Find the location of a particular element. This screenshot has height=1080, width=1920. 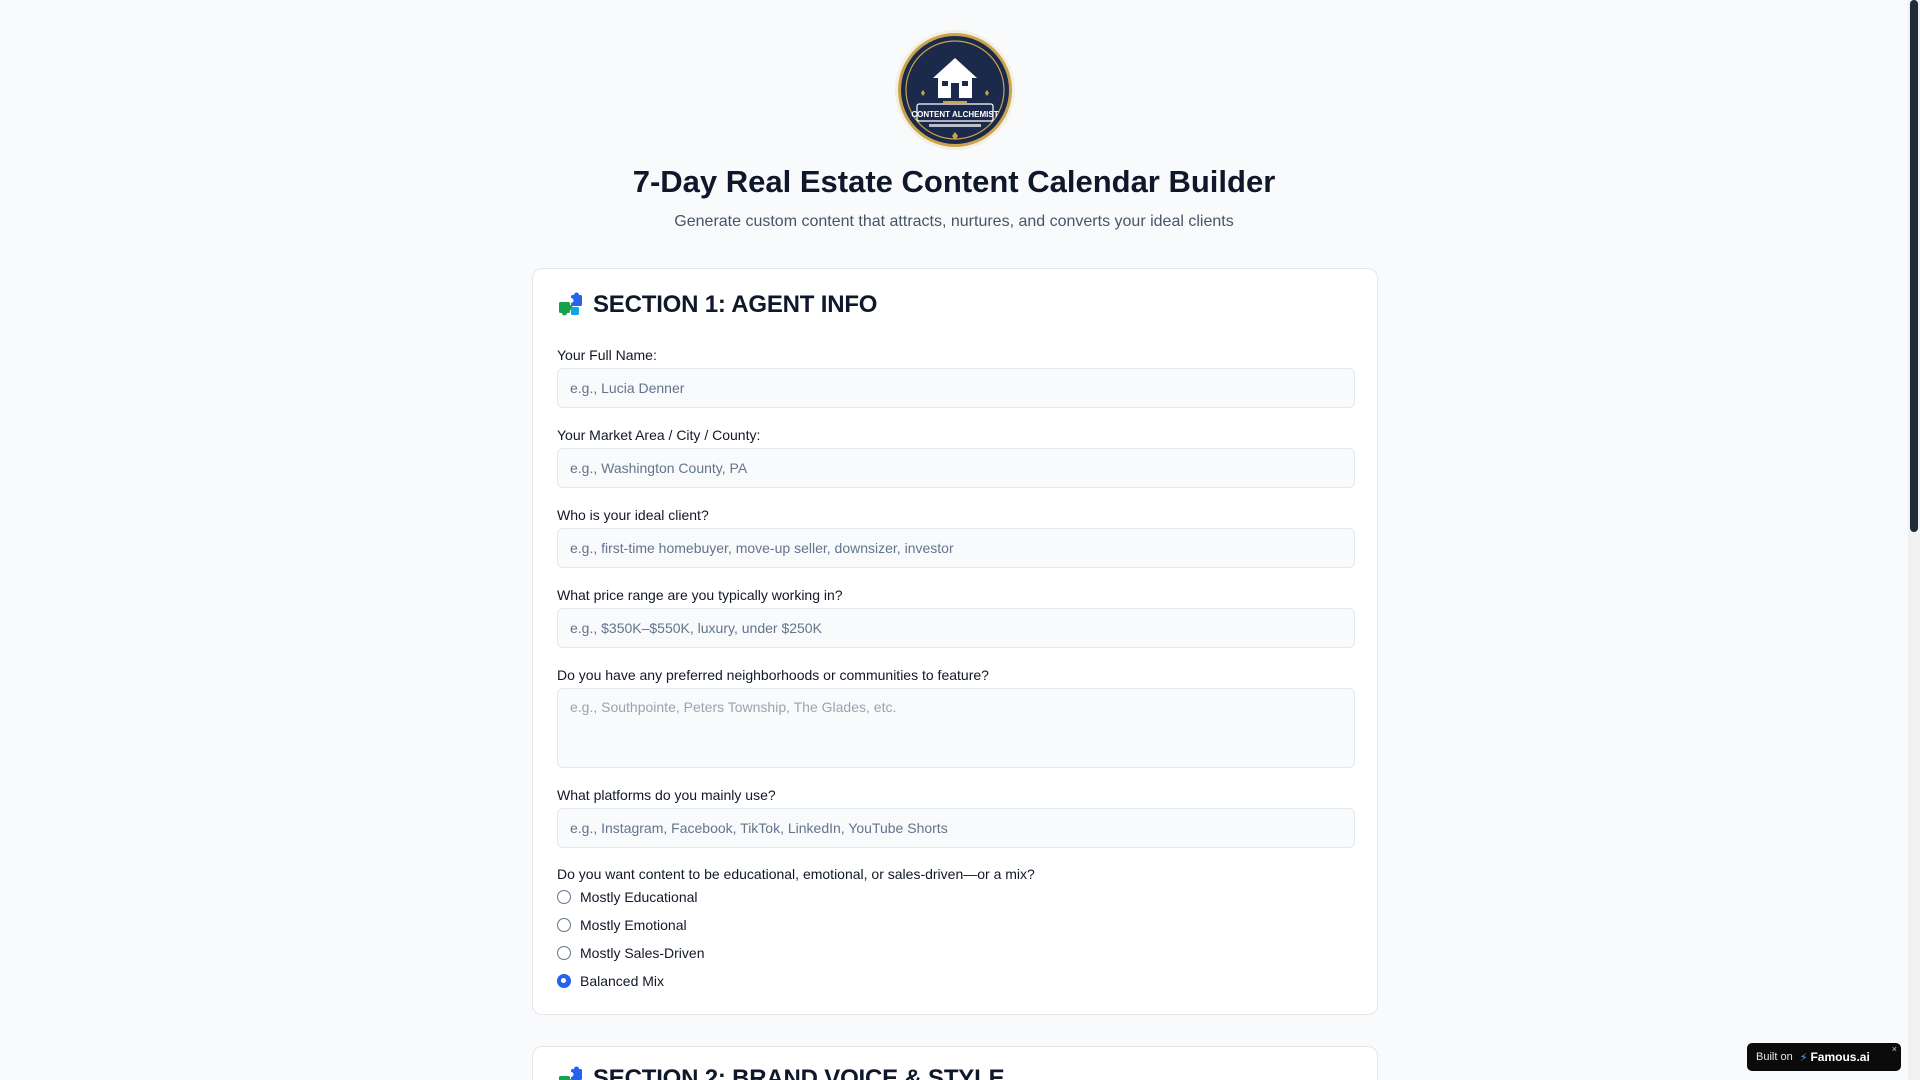

ideal-client-input is located at coordinates (956, 548).